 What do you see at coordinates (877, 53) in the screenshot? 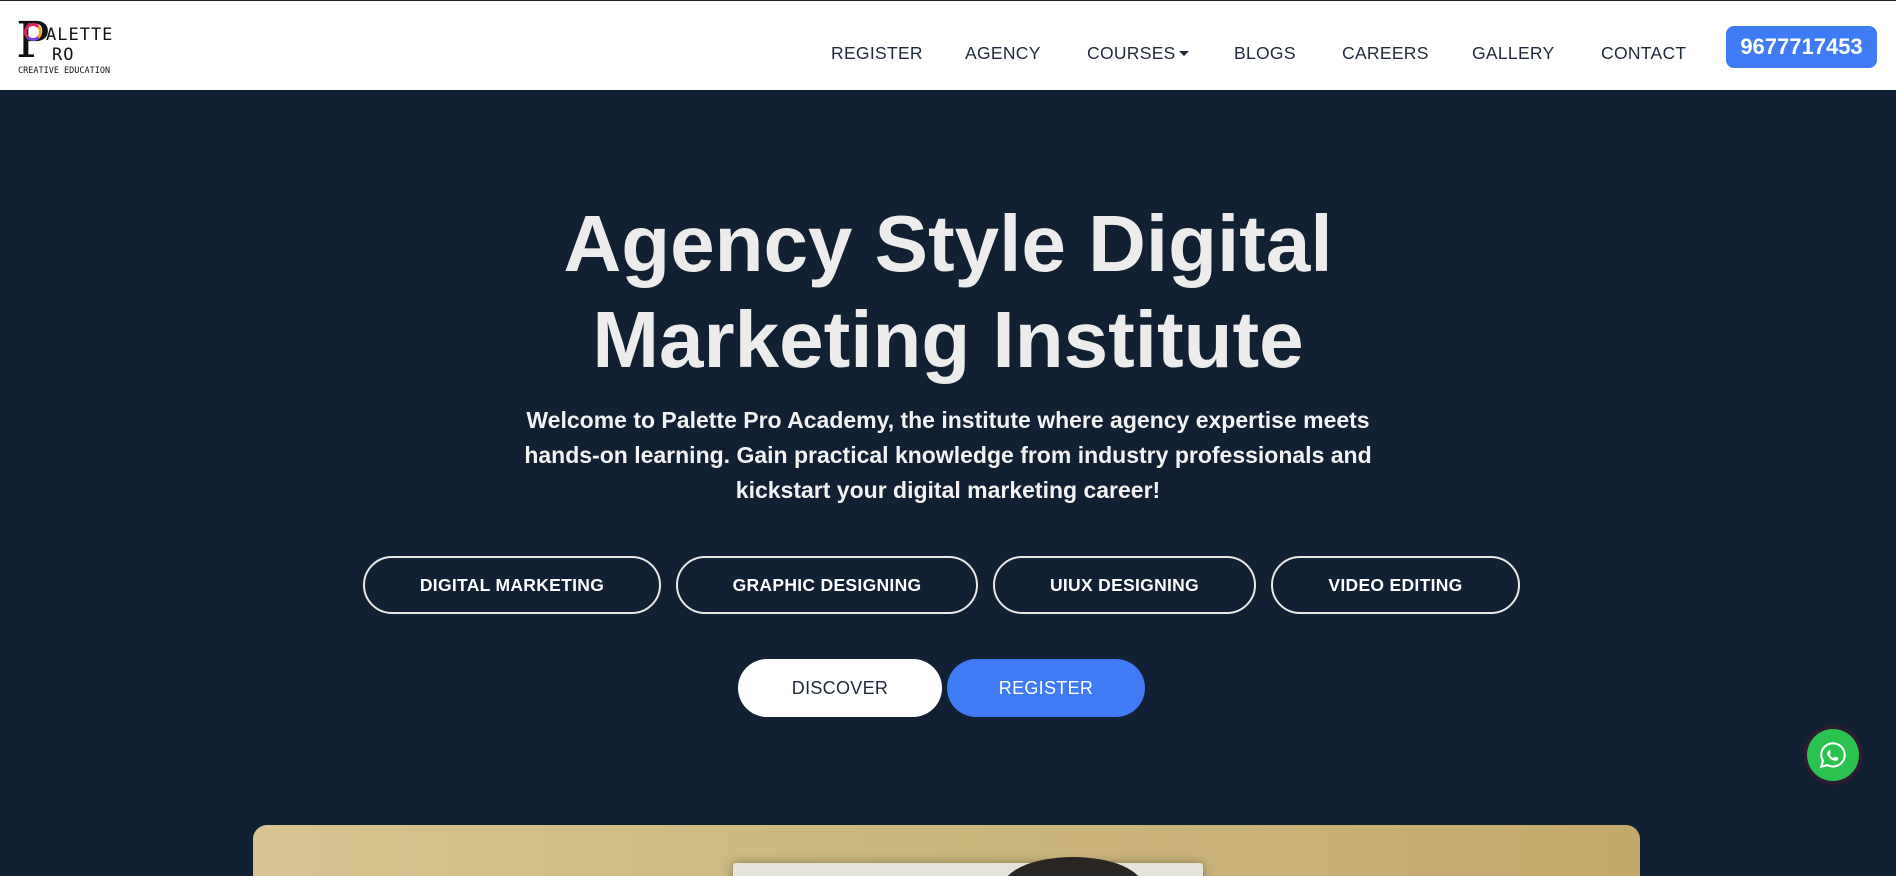
I see `nav-register: REGISTER` at bounding box center [877, 53].